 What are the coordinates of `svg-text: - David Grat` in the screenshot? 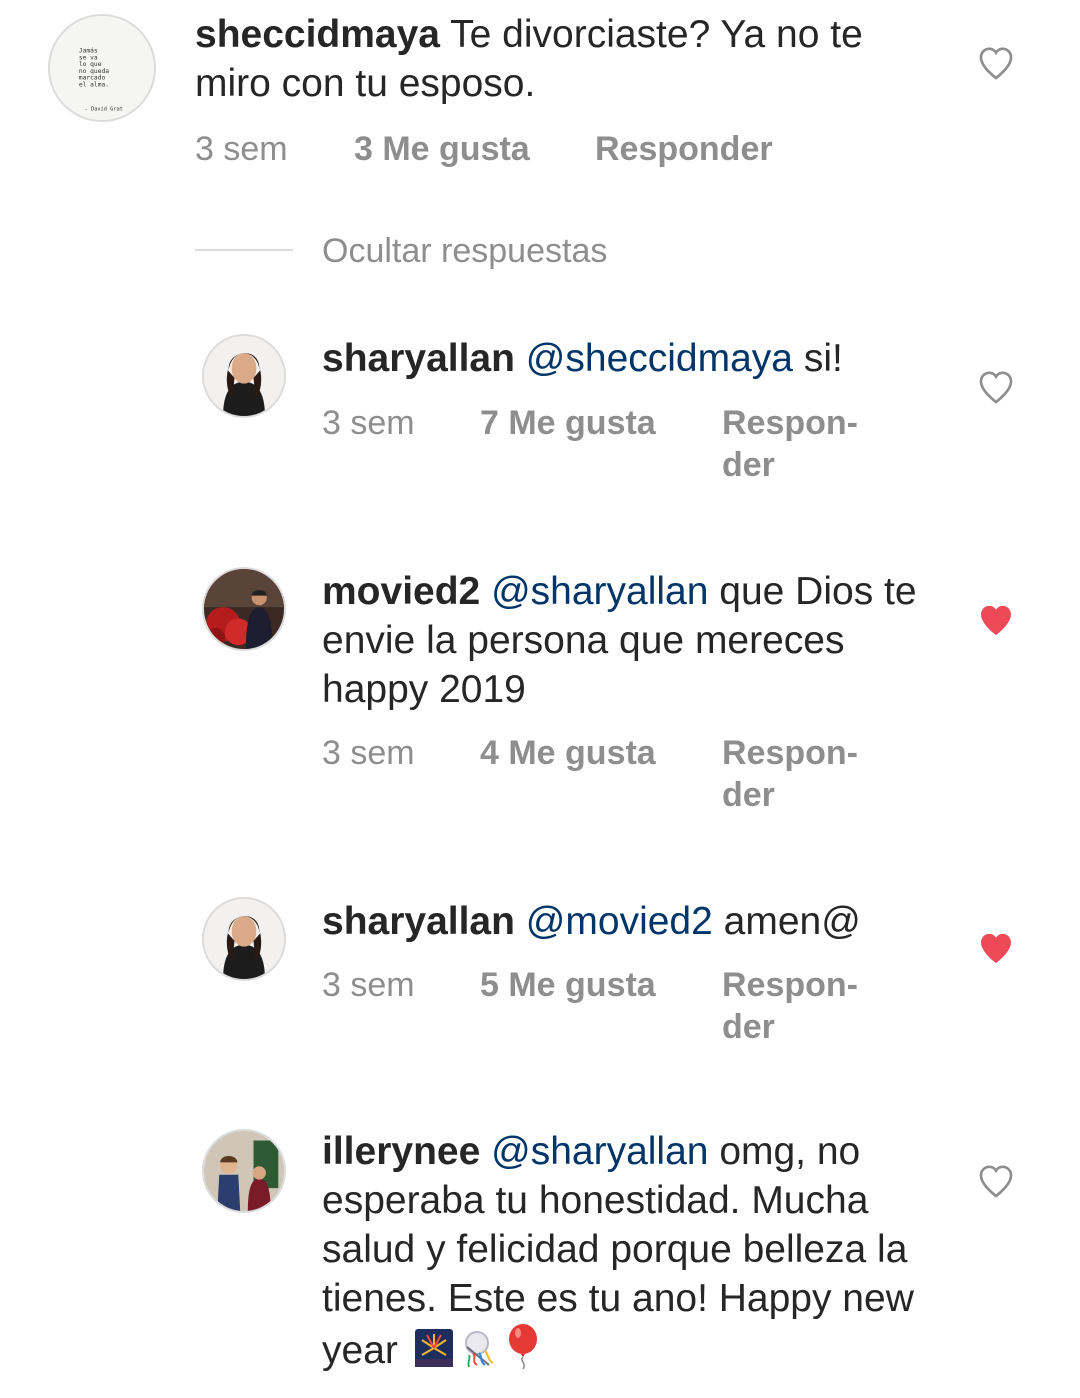 It's located at (104, 109).